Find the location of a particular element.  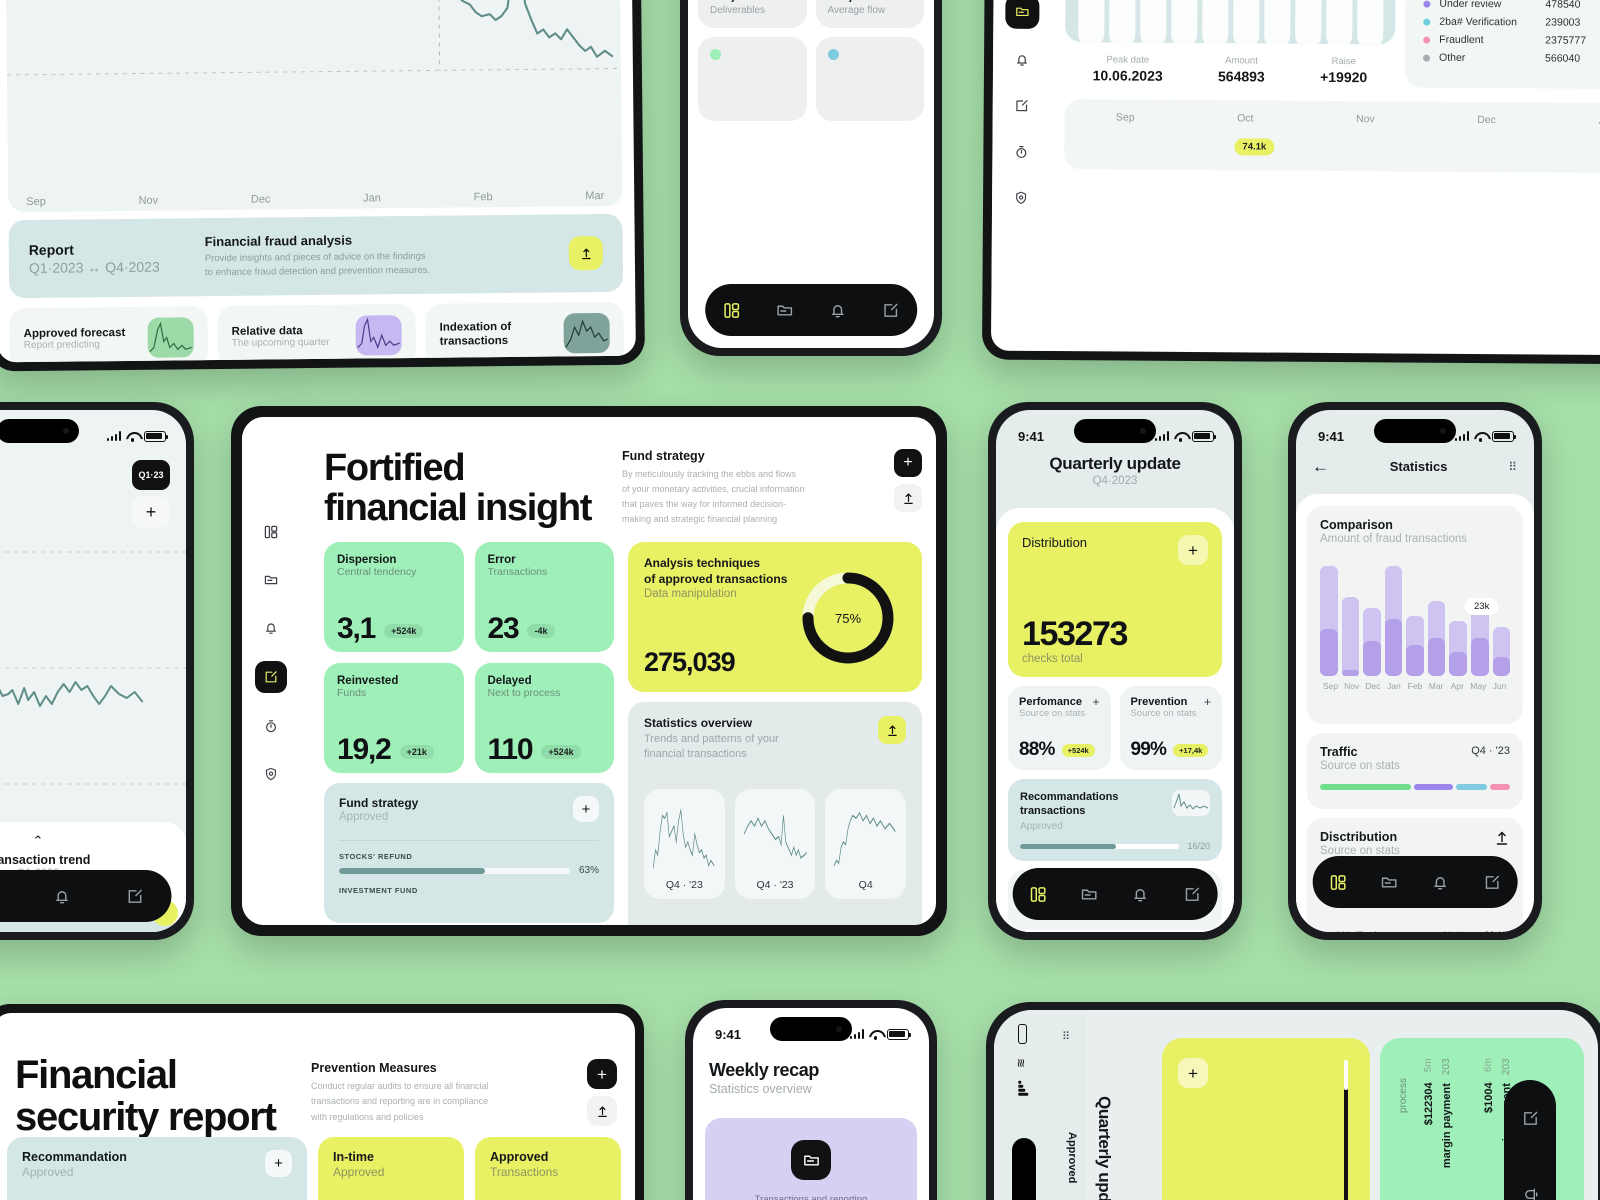

metric-card-error: Error Transactions 23 -4k is located at coordinates (544, 597).